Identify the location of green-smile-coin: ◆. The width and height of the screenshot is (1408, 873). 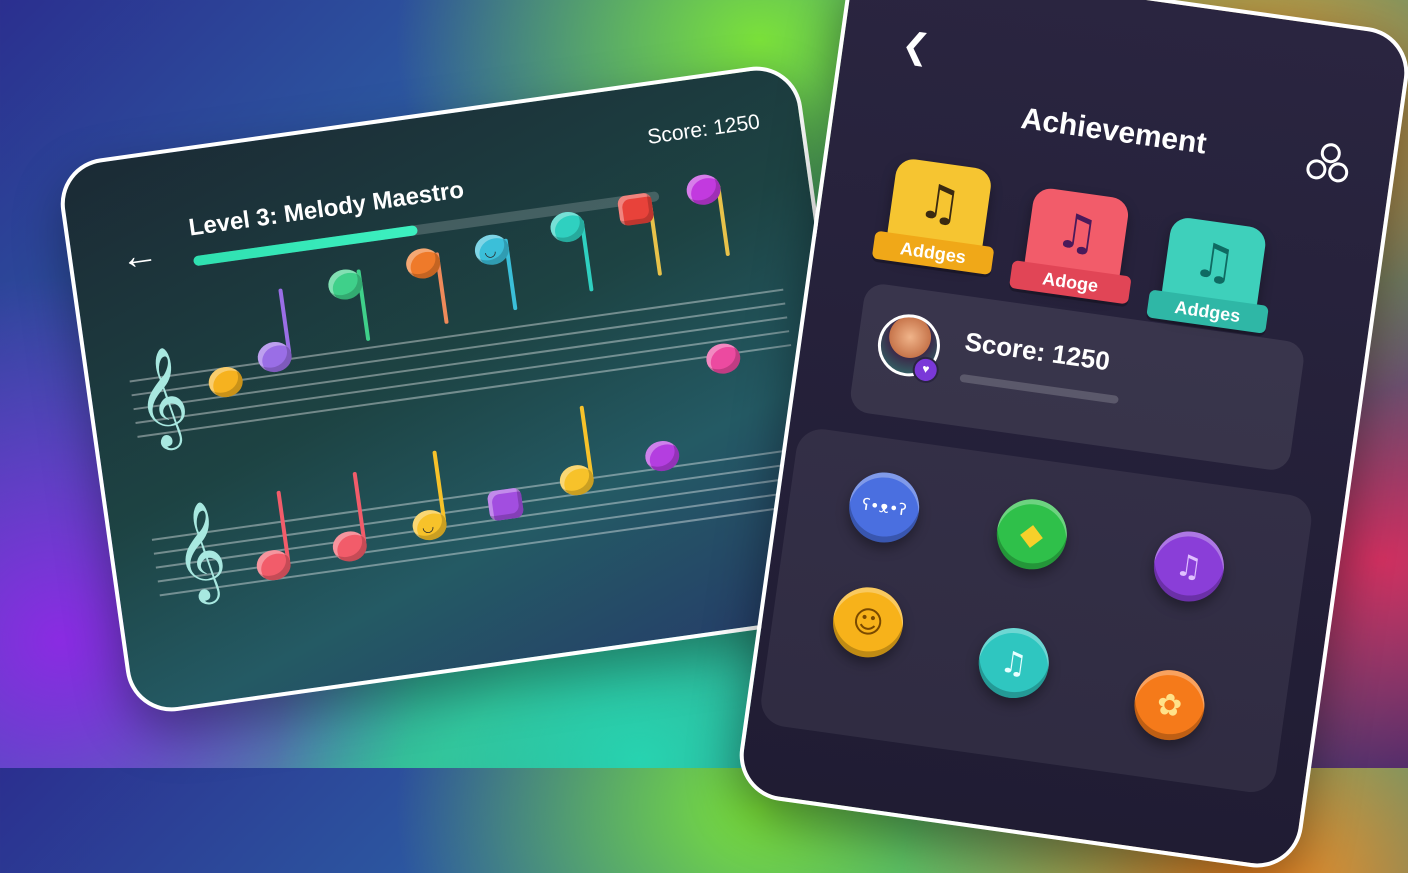
(1032, 534).